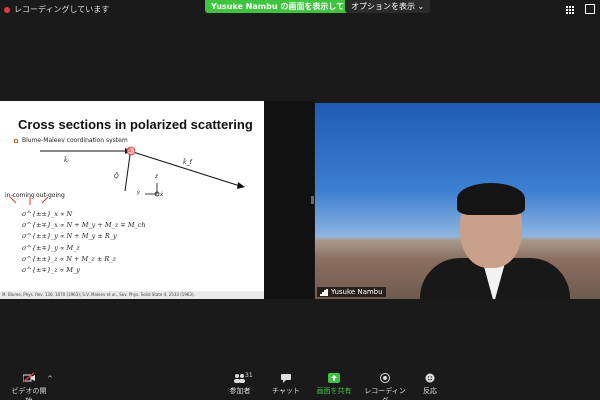 The width and height of the screenshot is (600, 400). Describe the element at coordinates (312, 200) in the screenshot. I see `resize-handle` at that location.